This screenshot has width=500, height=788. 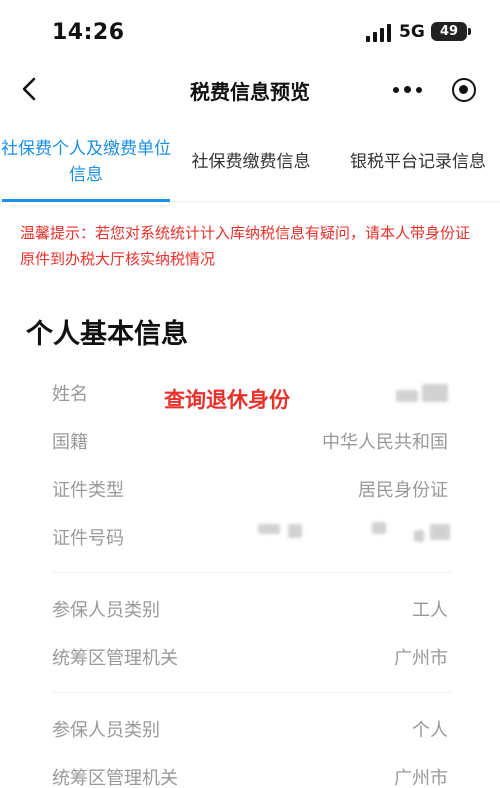 I want to click on row-label: 姓名, so click(x=70, y=394).